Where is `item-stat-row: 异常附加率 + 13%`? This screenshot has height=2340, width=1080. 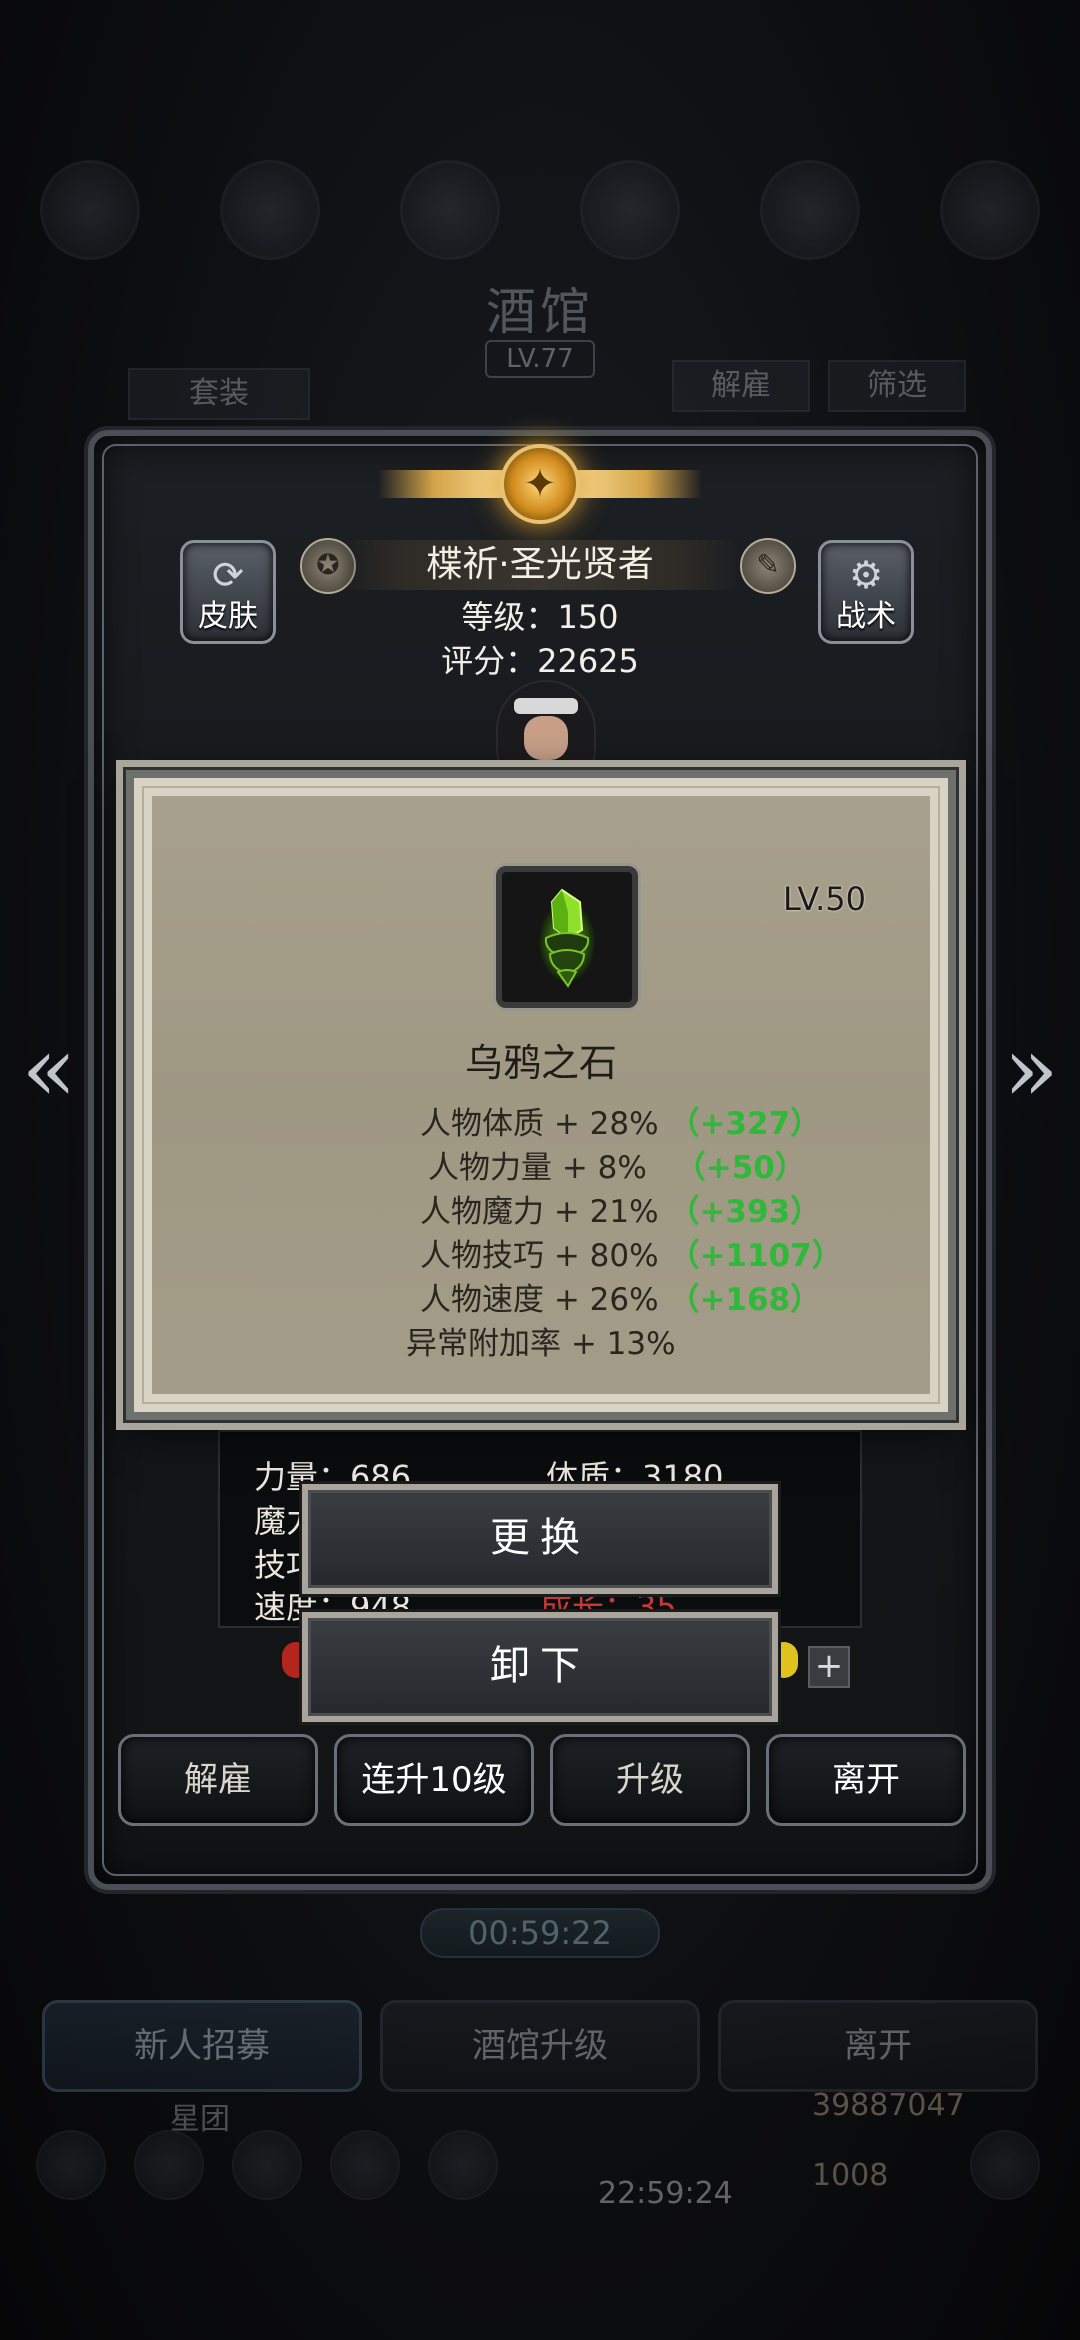 item-stat-row: 异常附加率 + 13% is located at coordinates (541, 1344).